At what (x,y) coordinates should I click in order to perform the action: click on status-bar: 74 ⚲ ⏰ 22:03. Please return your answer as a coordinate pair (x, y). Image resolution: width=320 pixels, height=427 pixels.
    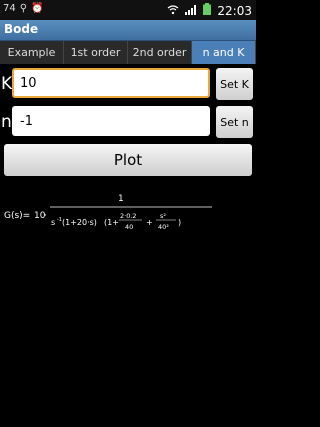
    Looking at the image, I should click on (128, 10).